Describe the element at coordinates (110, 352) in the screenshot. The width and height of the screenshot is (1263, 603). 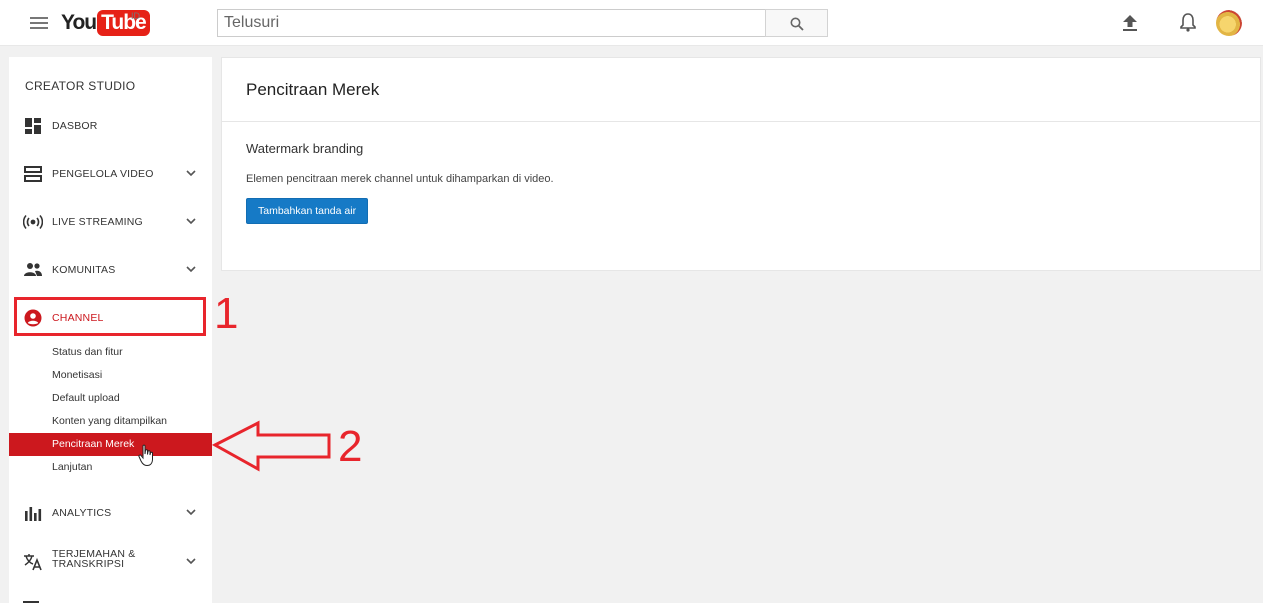
I see `sidebar-subitem-status: Status dan fitur` at that location.